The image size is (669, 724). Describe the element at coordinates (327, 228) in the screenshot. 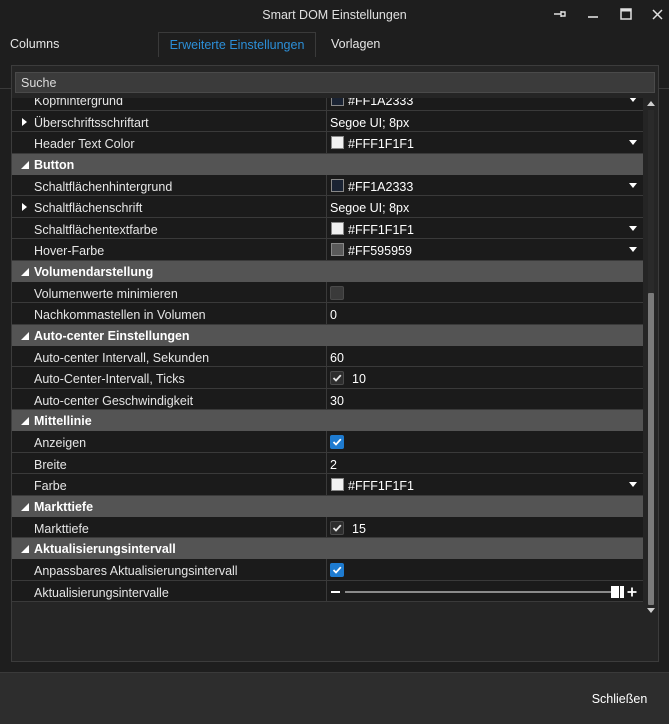

I see `property-row: Schaltflächentextfarbe #FFF1F1F1` at that location.